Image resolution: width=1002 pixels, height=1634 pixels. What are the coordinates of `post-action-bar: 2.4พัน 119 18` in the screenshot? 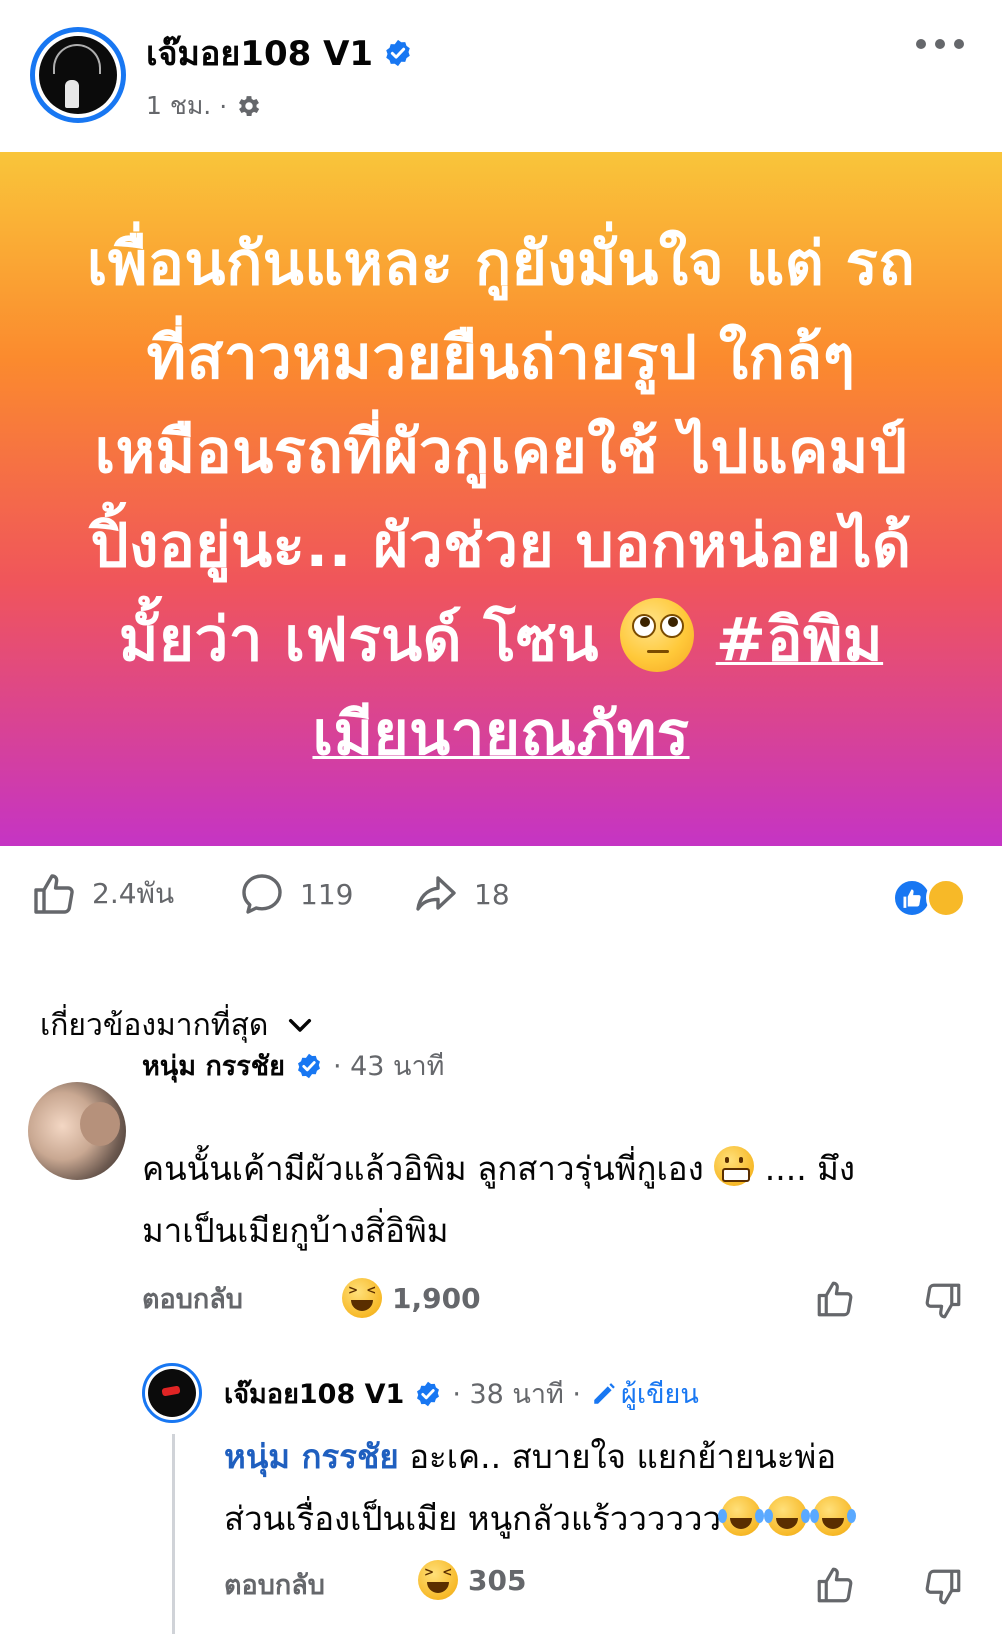 It's located at (501, 894).